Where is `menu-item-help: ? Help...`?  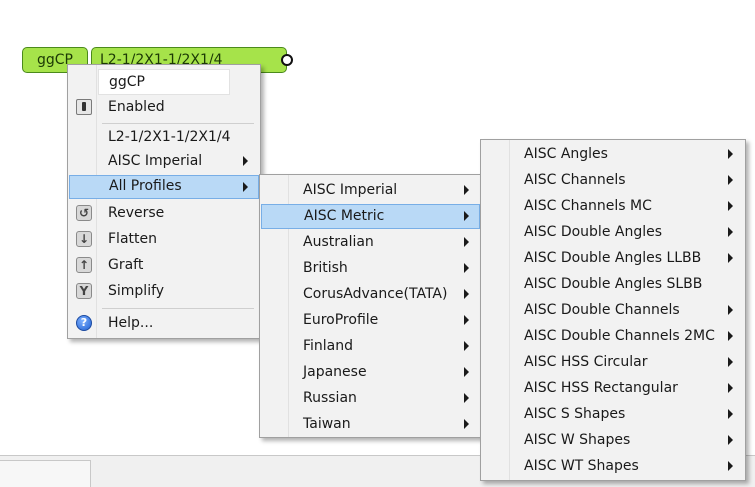
menu-item-help: ? Help... is located at coordinates (164, 324).